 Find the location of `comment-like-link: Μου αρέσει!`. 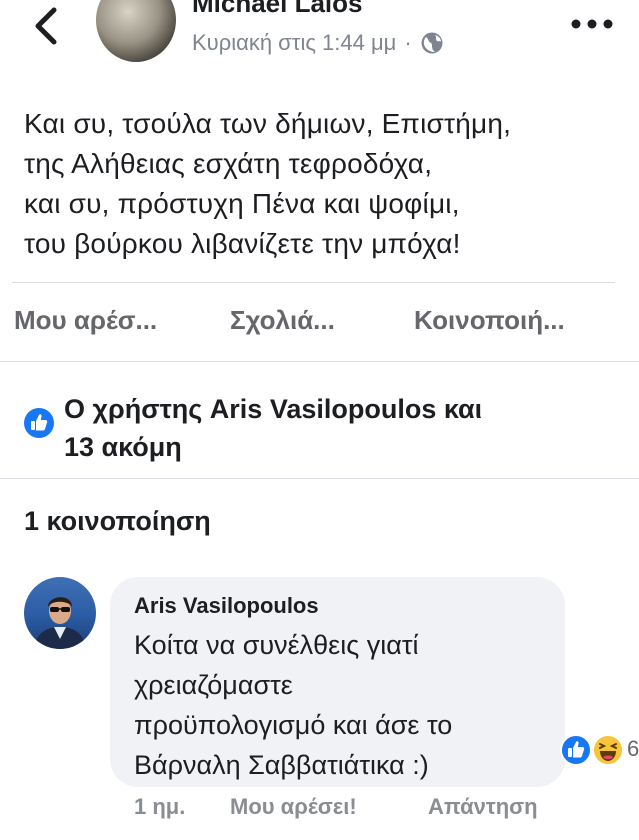

comment-like-link: Μου αρέσει! is located at coordinates (293, 807).